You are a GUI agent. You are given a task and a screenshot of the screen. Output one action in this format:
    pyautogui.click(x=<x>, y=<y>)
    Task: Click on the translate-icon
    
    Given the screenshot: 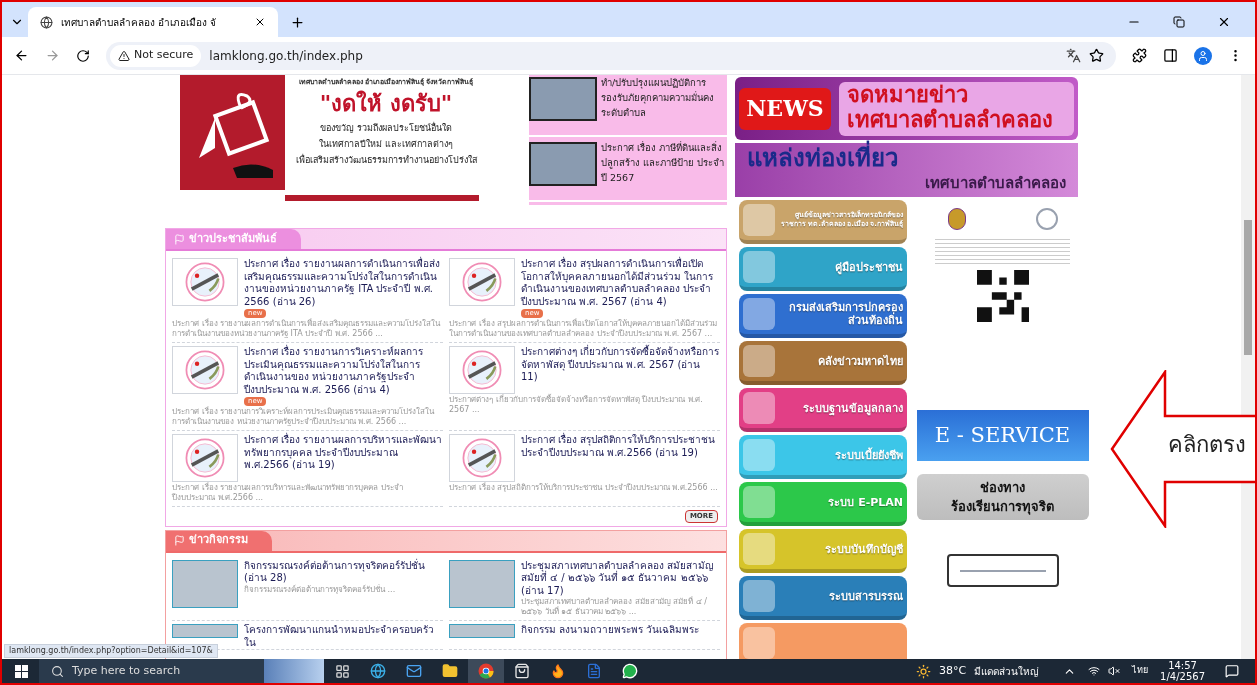 What is the action you would take?
    pyautogui.click(x=1073, y=55)
    